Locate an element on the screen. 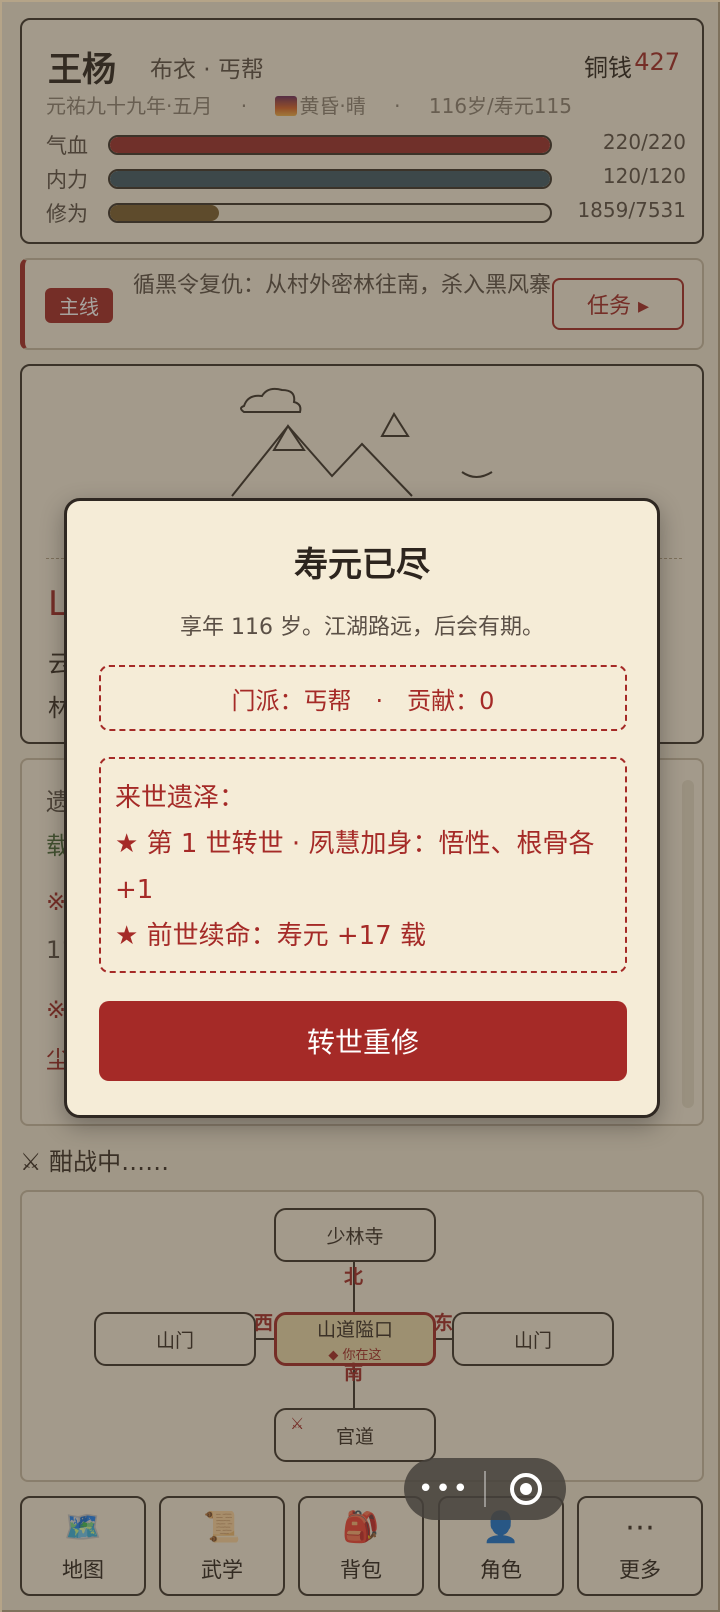 The image size is (720, 1612). legacy-title: 来世遗泽： is located at coordinates (180, 798).